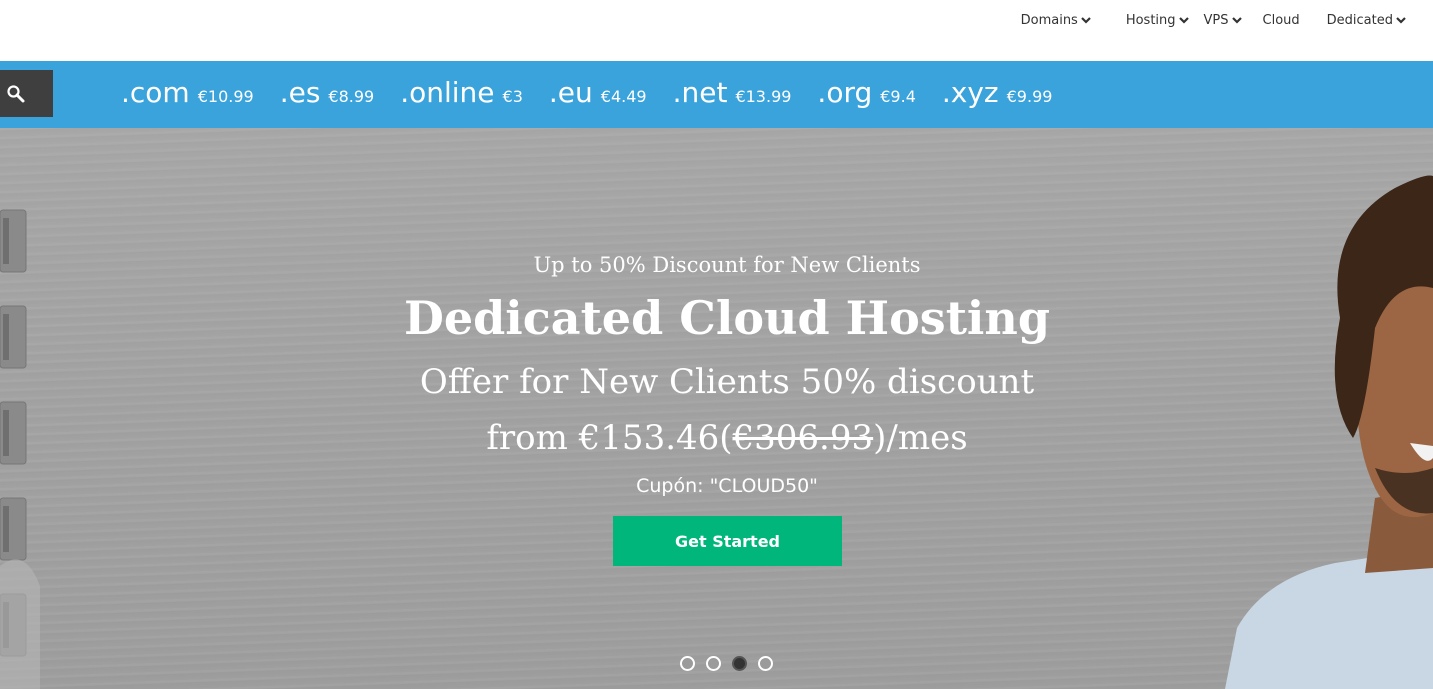 The image size is (1433, 689). Describe the element at coordinates (300, 92) in the screenshot. I see `tld-extension: .es` at that location.